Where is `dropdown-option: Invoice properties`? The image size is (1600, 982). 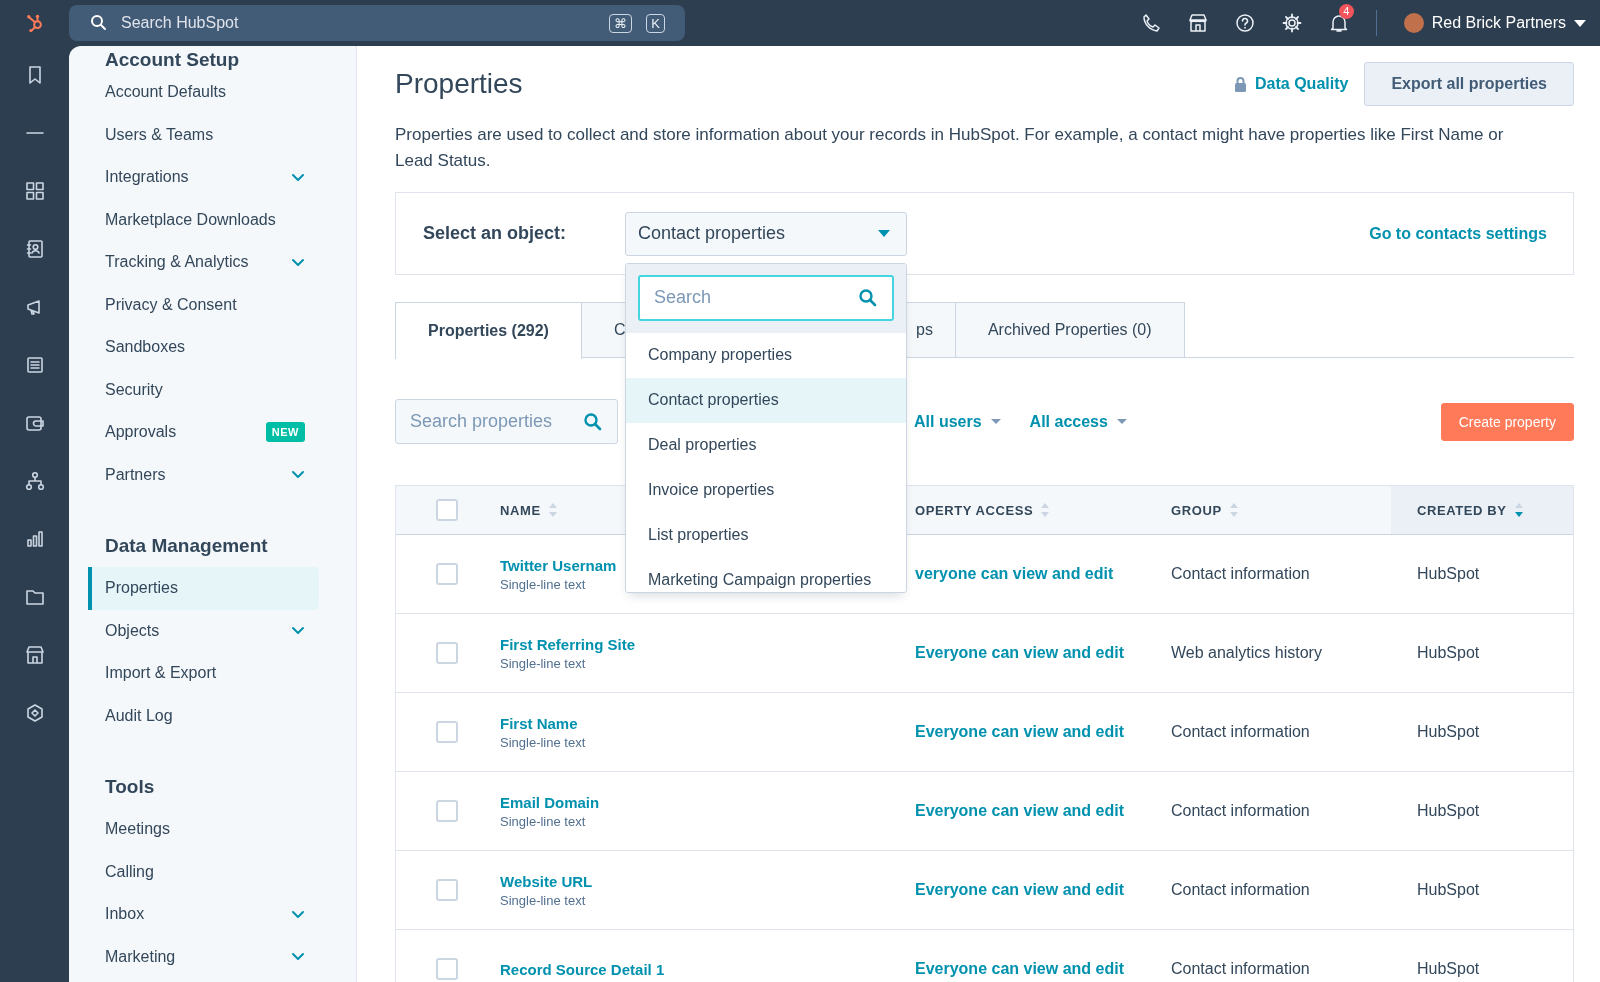
dropdown-option: Invoice properties is located at coordinates (766, 490).